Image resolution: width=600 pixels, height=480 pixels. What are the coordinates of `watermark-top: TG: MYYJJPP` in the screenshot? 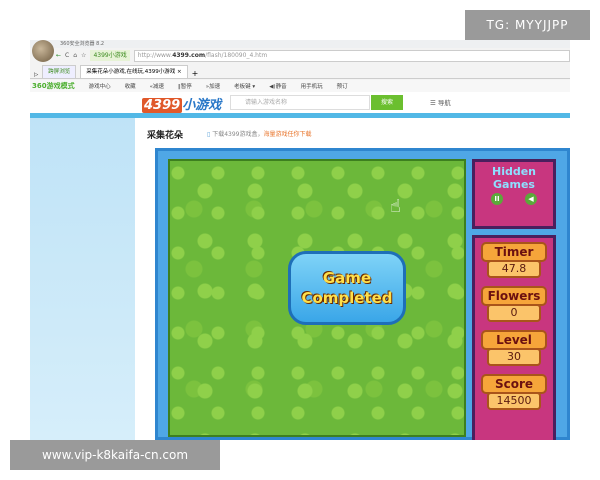 It's located at (527, 25).